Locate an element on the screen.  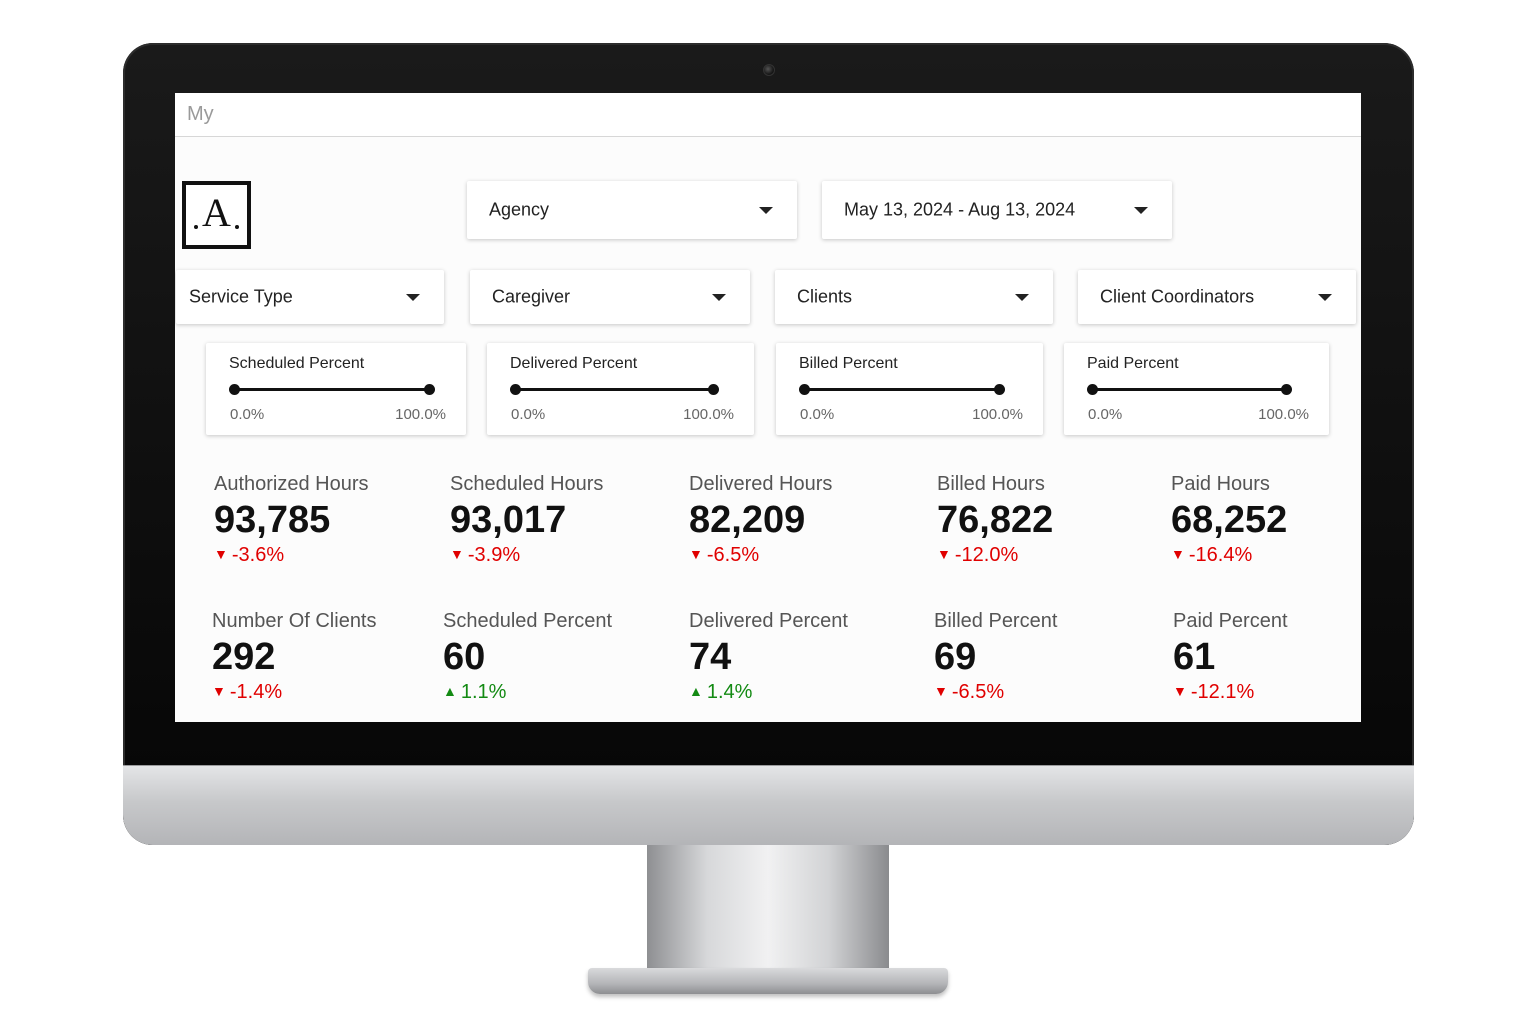
kpi-change: ▼ -3.6% is located at coordinates (324, 554).